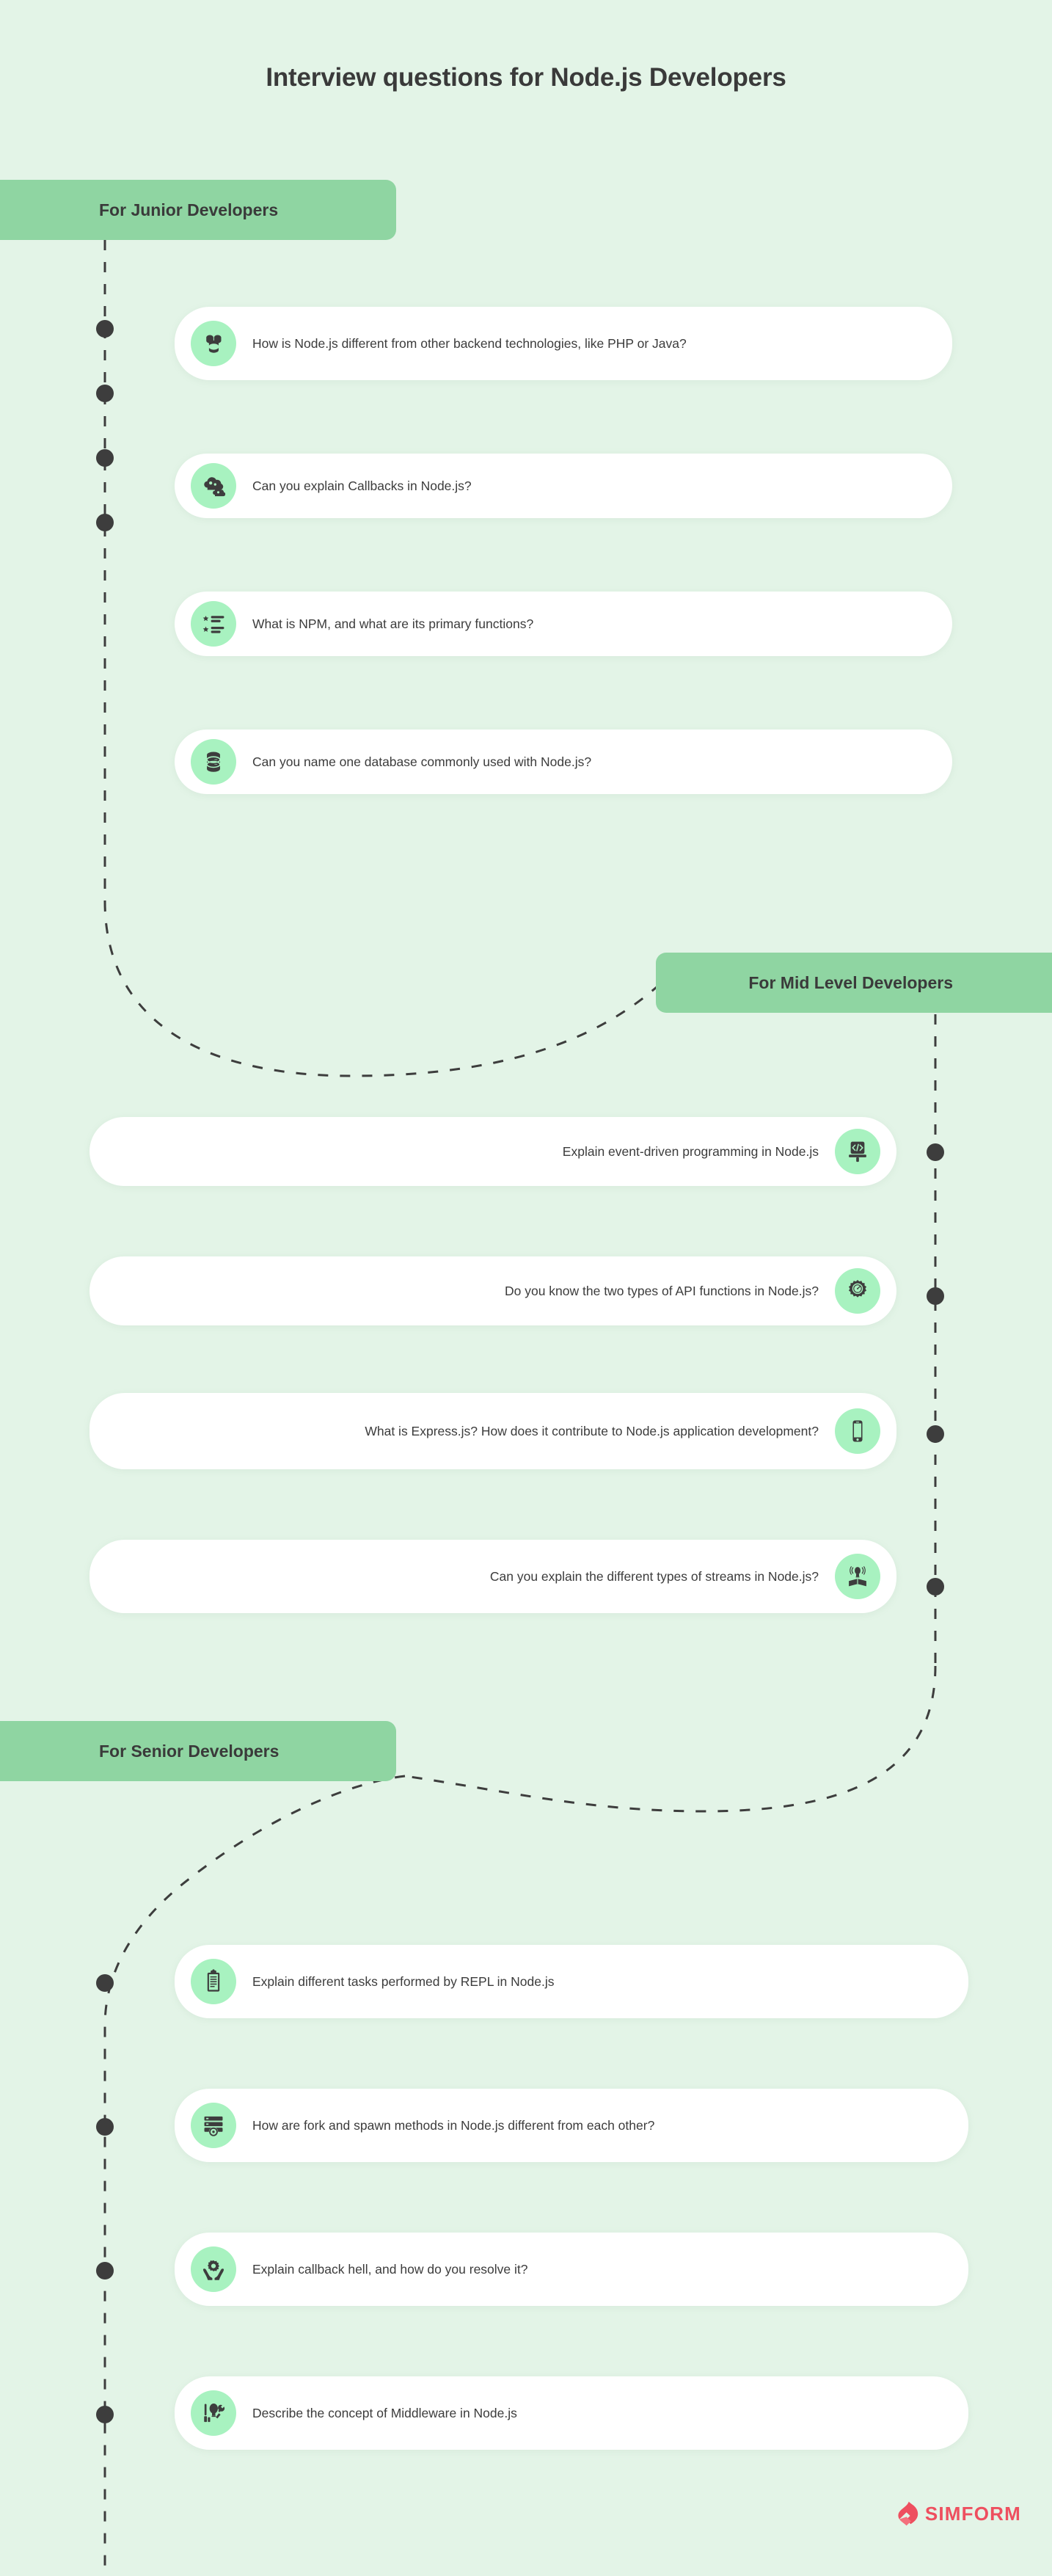 Image resolution: width=1052 pixels, height=2576 pixels. Describe the element at coordinates (213, 486) in the screenshot. I see `cloud-gears-icon` at that location.